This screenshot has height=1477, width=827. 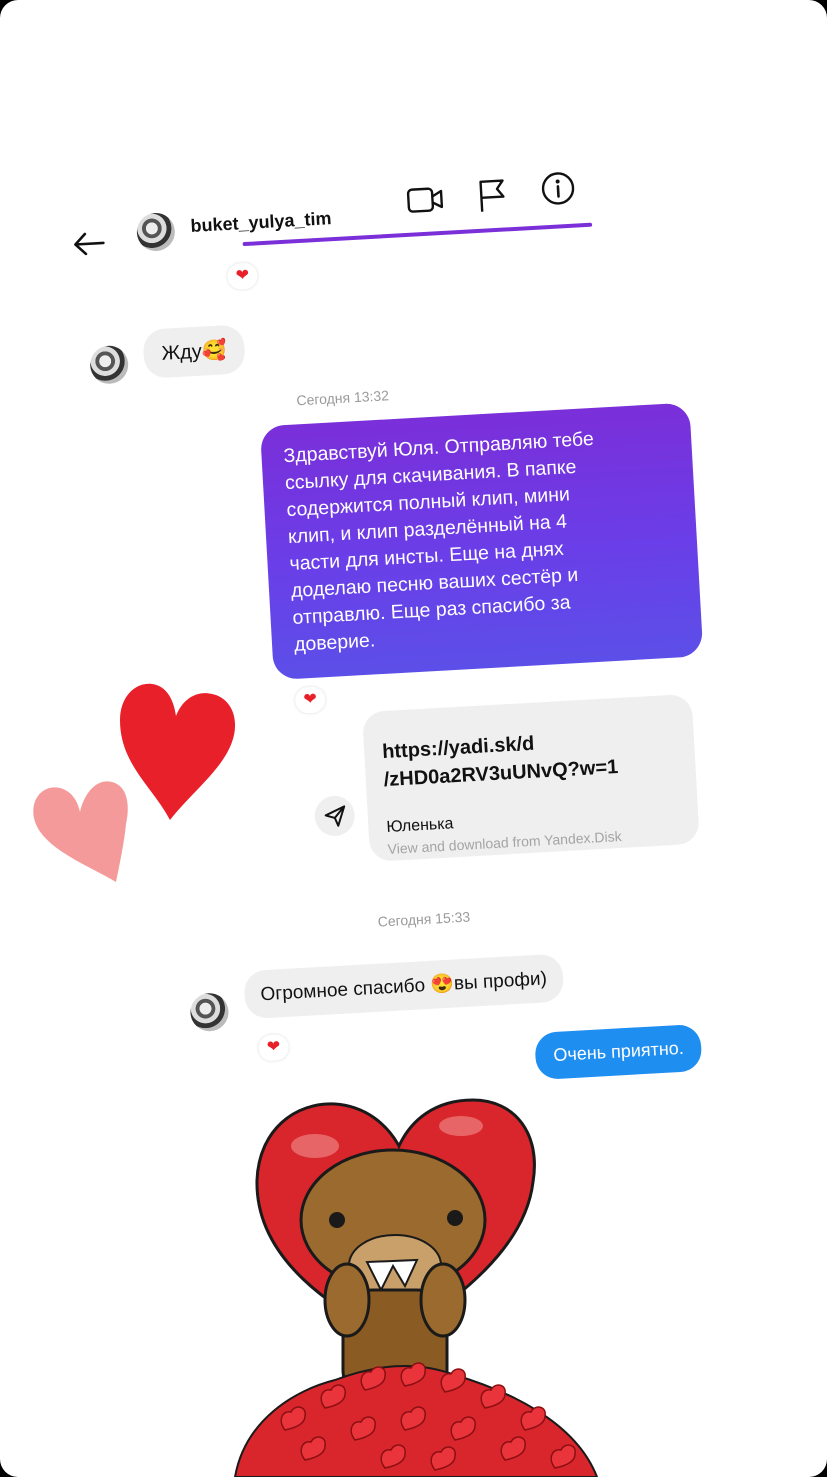 What do you see at coordinates (492, 195) in the screenshot?
I see `flag-icon` at bounding box center [492, 195].